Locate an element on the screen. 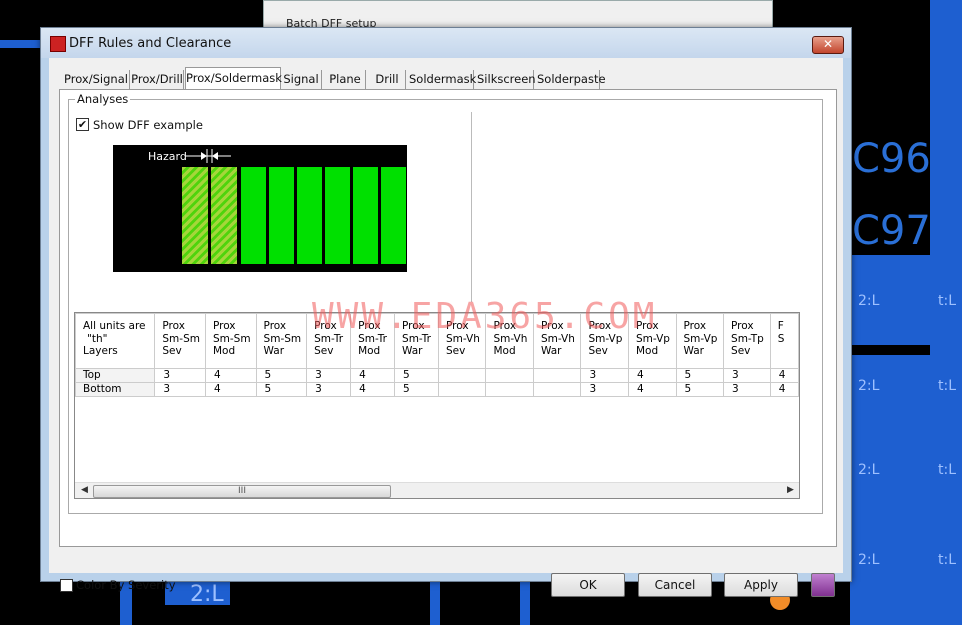  corner-header: All units are "th" Layers is located at coordinates (115, 341).